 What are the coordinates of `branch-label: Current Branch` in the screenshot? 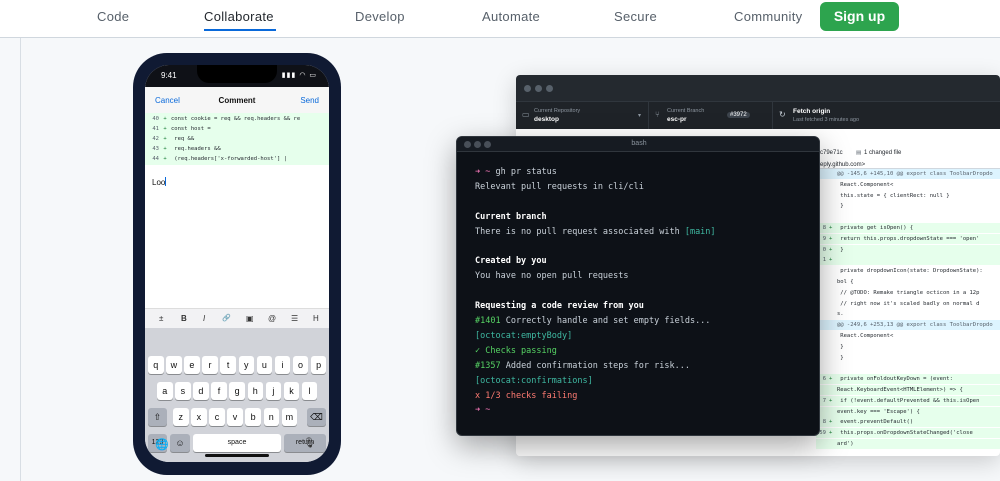 It's located at (686, 111).